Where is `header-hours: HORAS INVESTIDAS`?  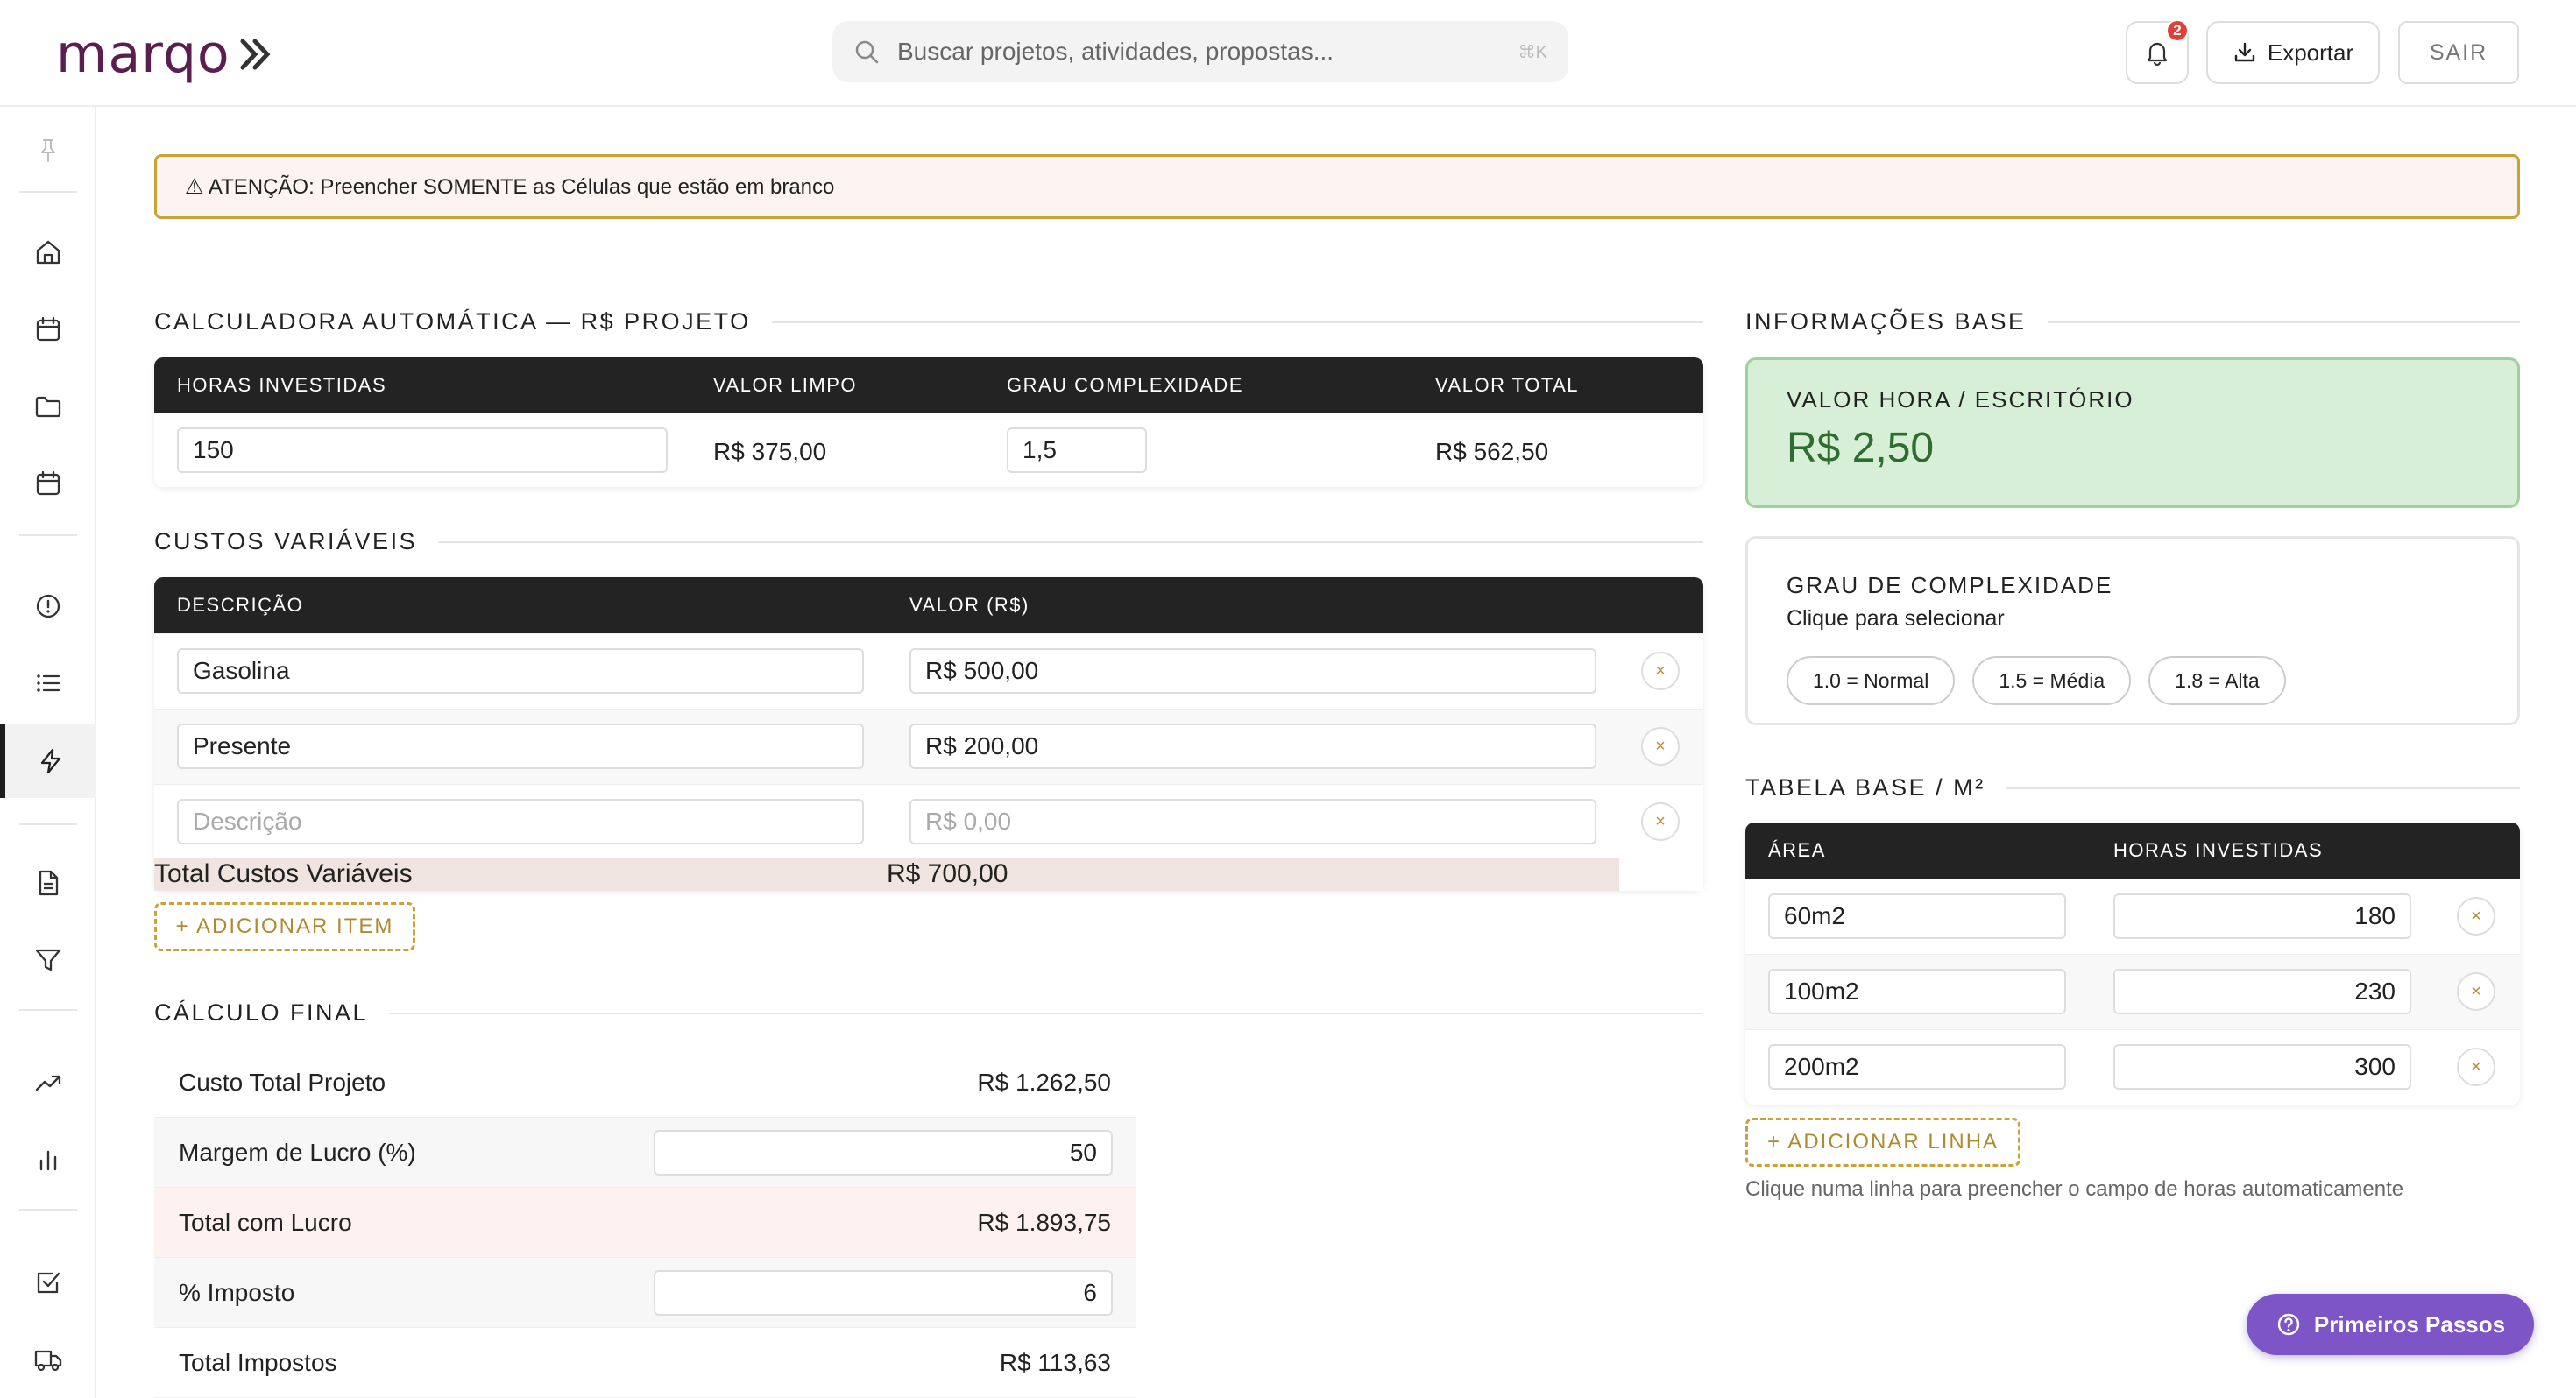
header-hours: HORAS INVESTIDAS is located at coordinates (282, 385).